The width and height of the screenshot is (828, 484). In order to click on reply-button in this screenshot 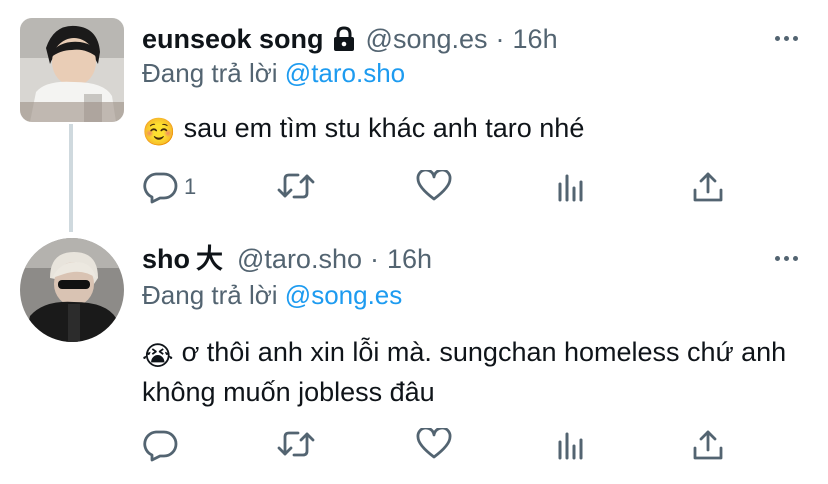, I will do `click(163, 445)`.